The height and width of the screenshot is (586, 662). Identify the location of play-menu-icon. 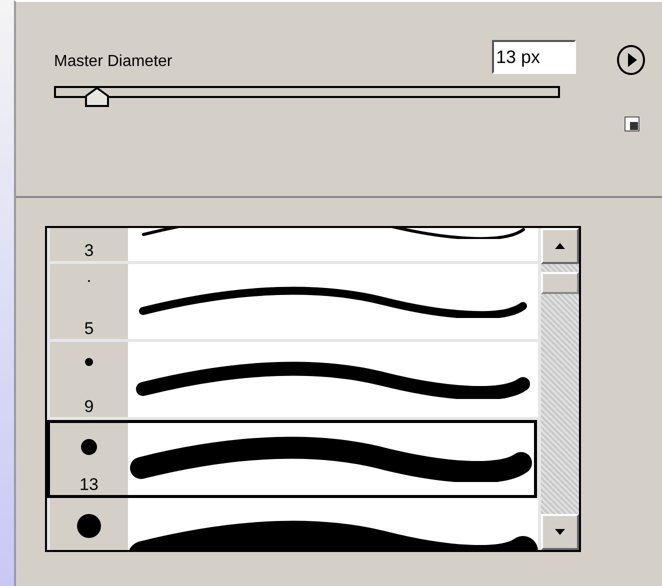
(631, 60).